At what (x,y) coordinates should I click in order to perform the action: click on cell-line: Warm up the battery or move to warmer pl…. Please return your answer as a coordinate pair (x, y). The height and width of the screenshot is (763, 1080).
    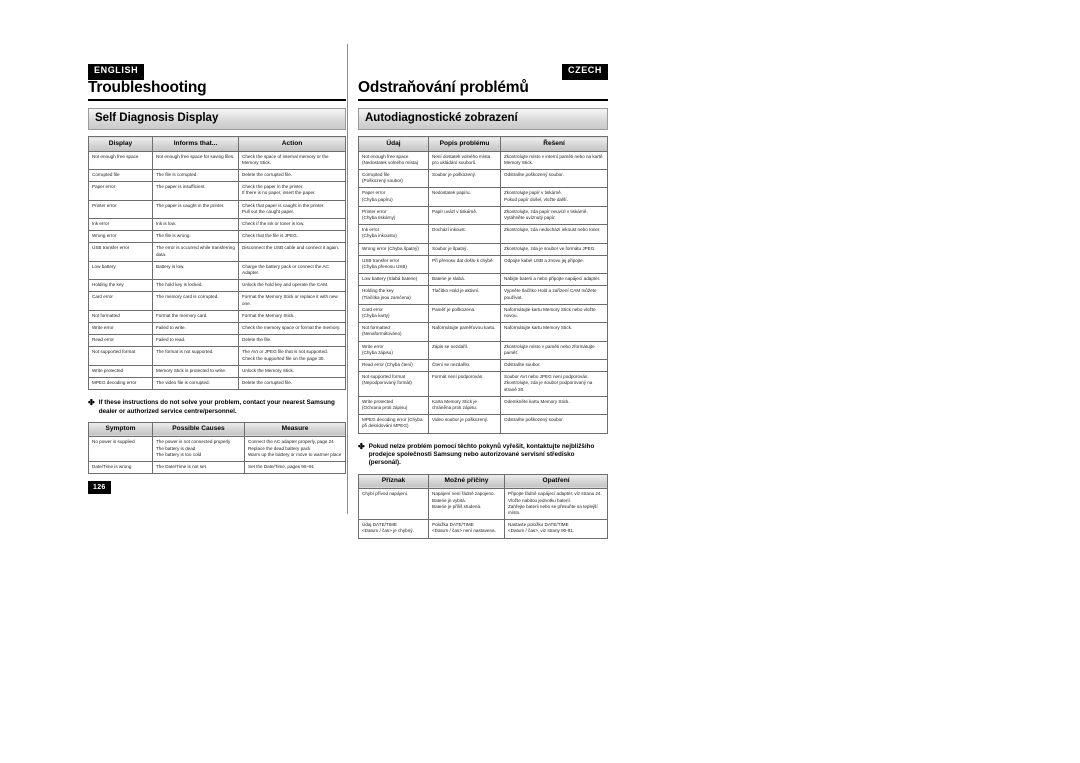
    Looking at the image, I should click on (295, 454).